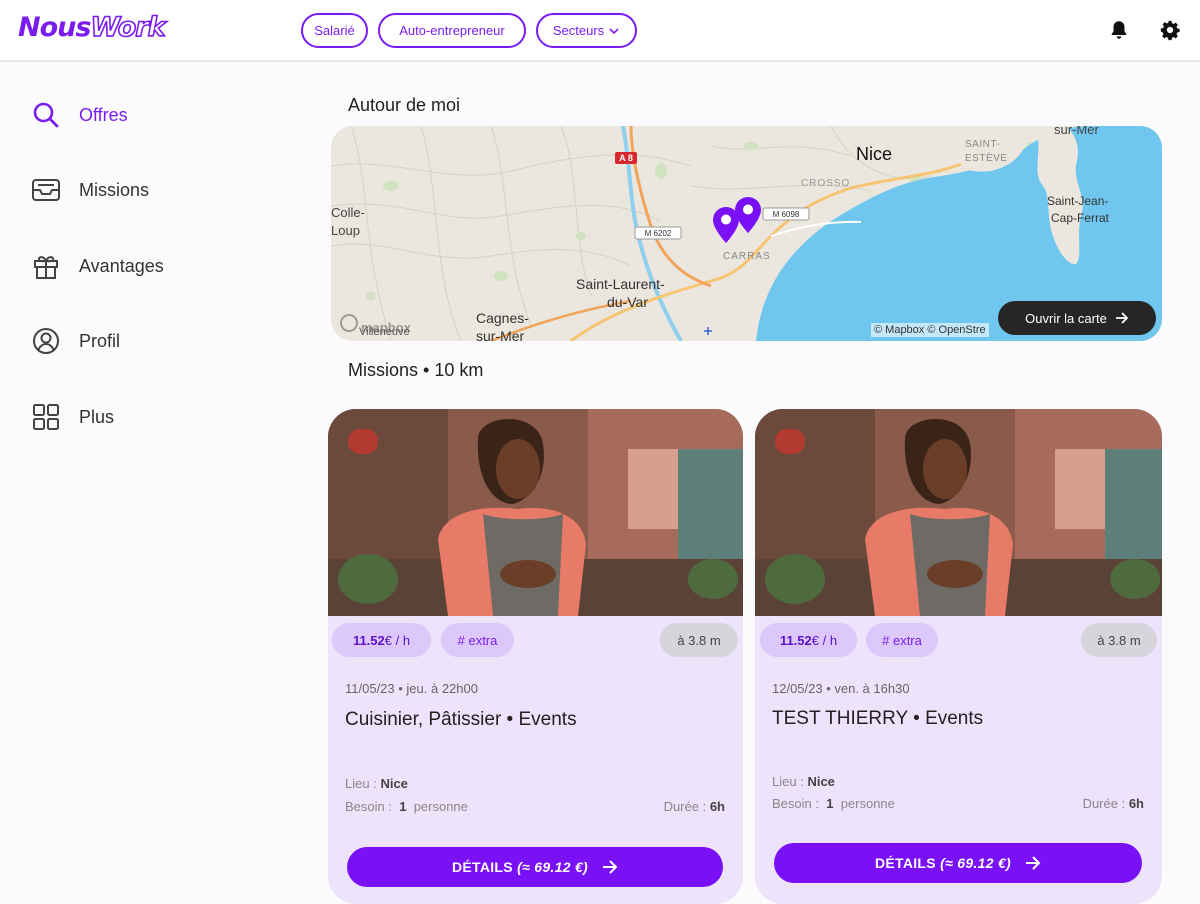  Describe the element at coordinates (386, 327) in the screenshot. I see `mapbox-logo: mapbox` at that location.